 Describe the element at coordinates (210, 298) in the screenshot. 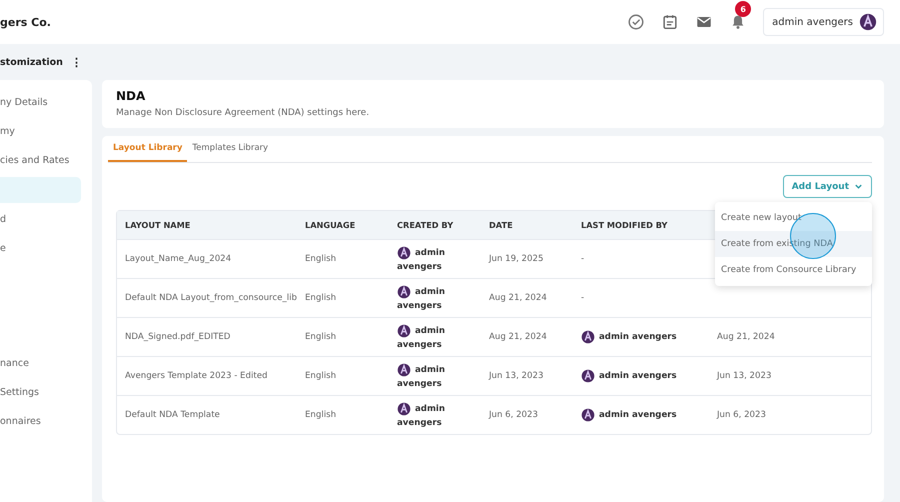

I see `table-cell-text: Default NDA Layout_from_consource_lib` at that location.